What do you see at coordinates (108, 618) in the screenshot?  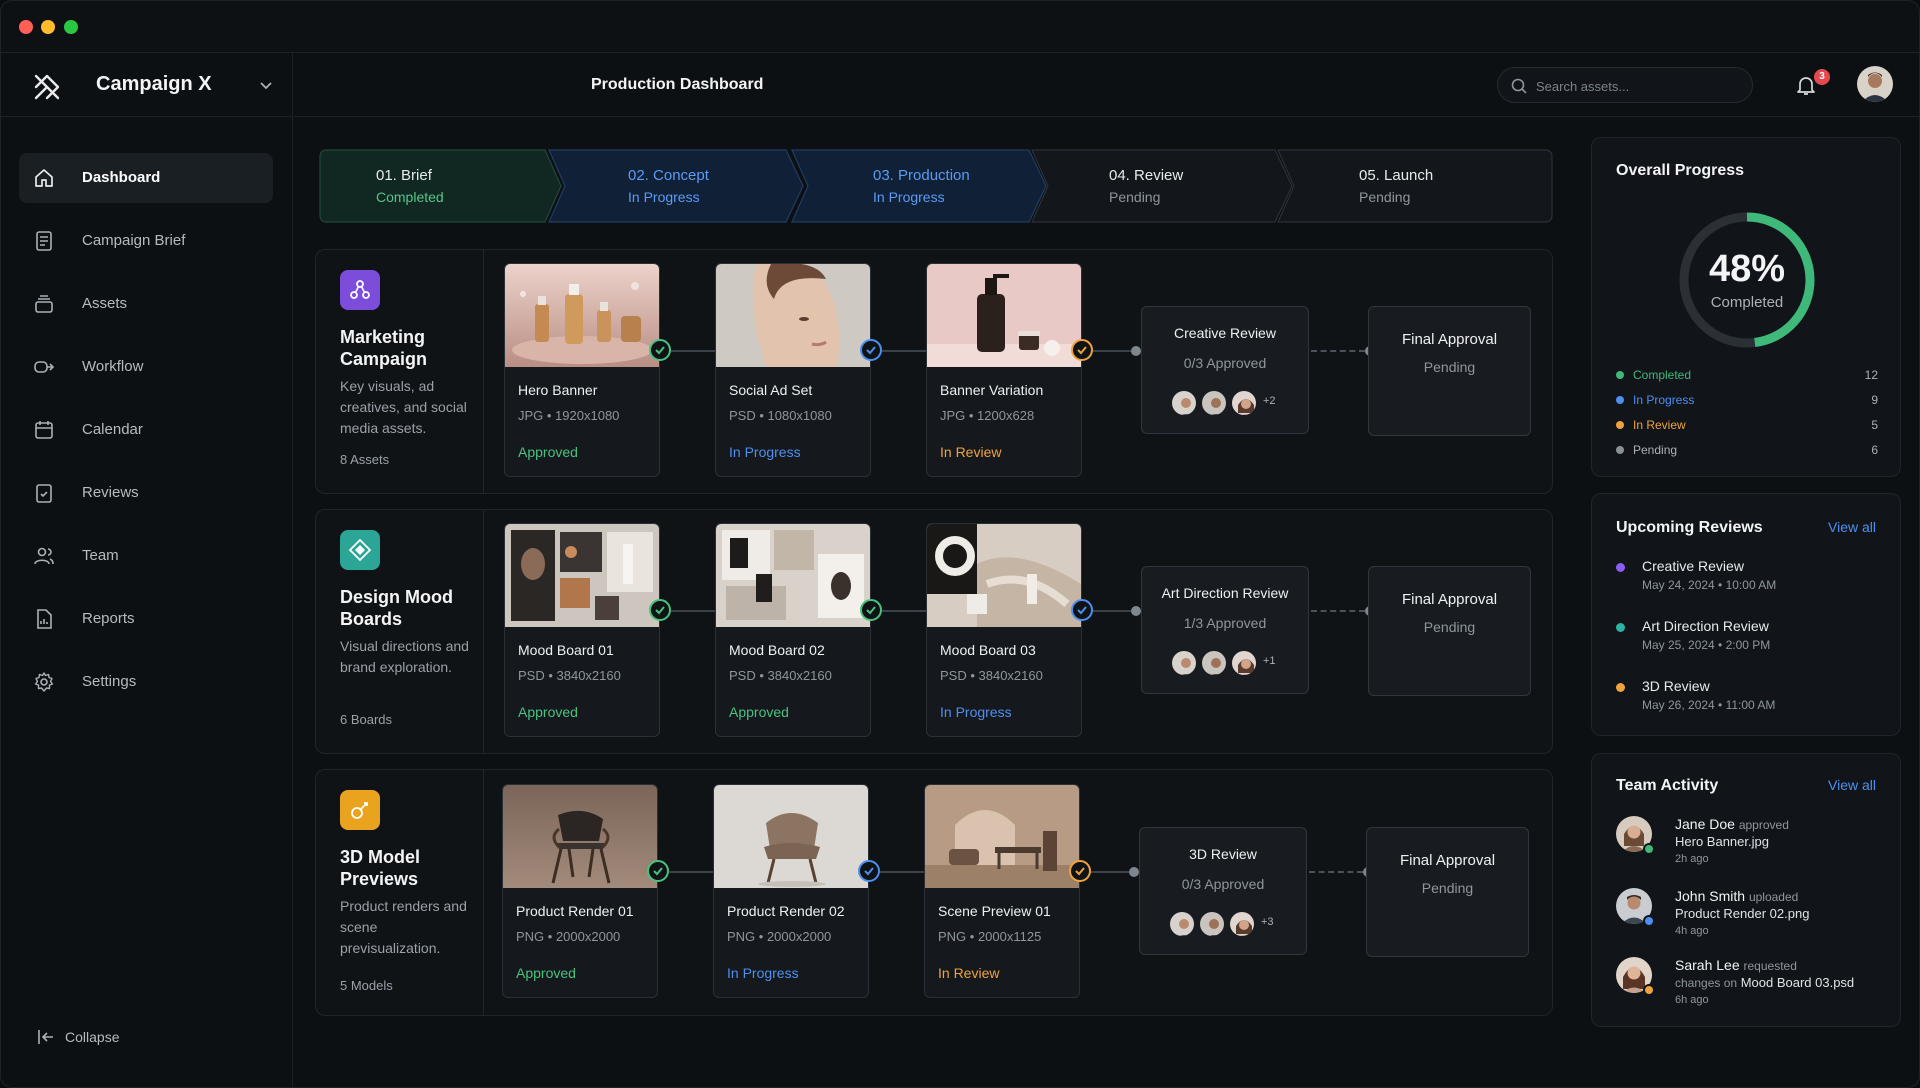 I see `sidebar-item-label: Reports` at bounding box center [108, 618].